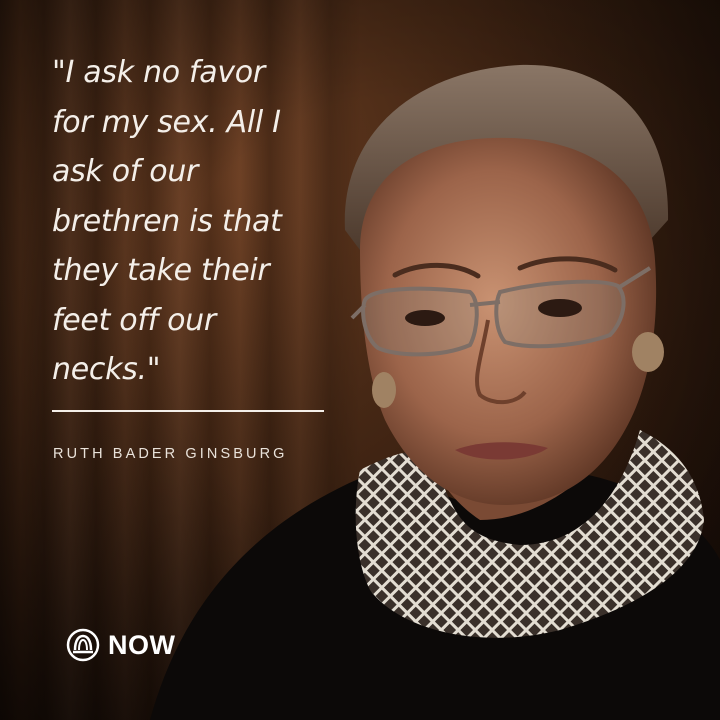 The height and width of the screenshot is (720, 720). I want to click on right-earring, so click(648, 352).